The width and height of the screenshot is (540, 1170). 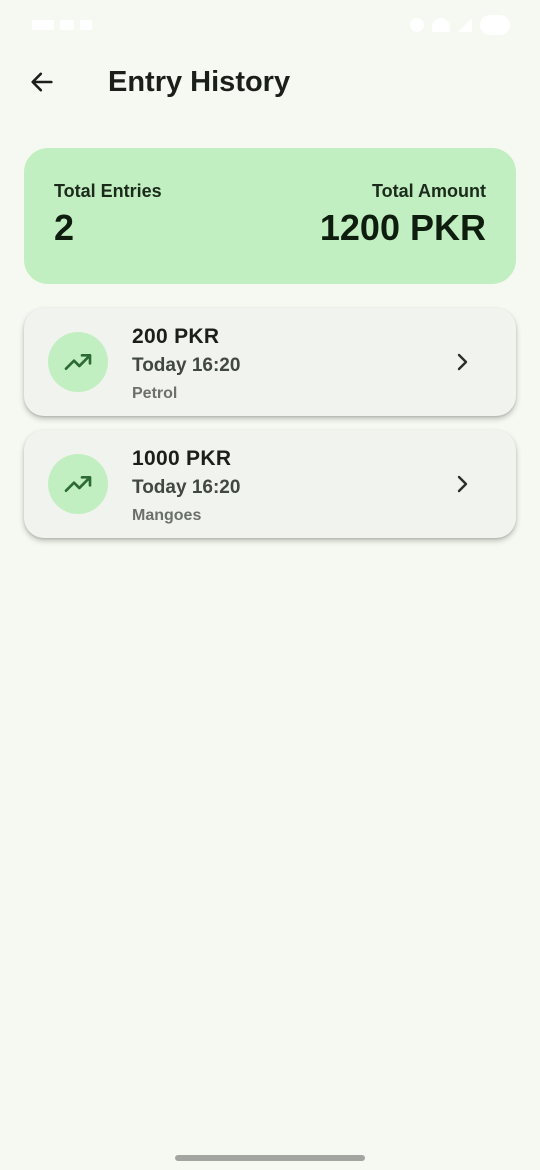 What do you see at coordinates (417, 25) in the screenshot?
I see `alarm-icon` at bounding box center [417, 25].